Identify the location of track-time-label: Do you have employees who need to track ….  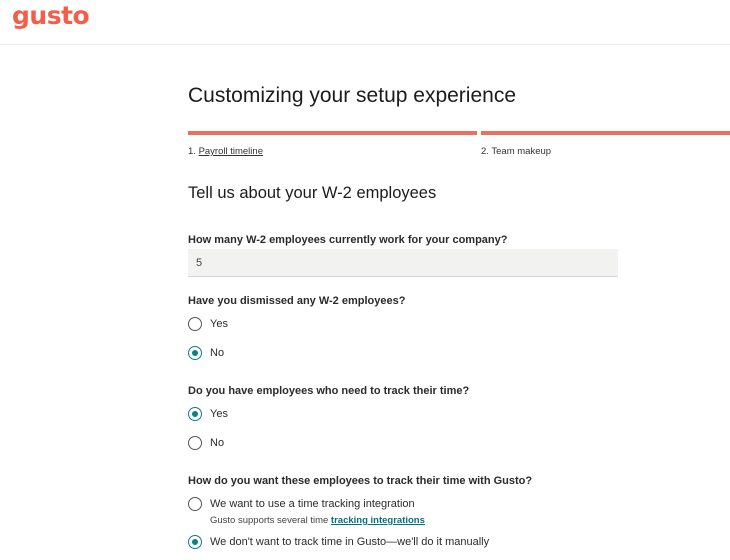
(329, 391).